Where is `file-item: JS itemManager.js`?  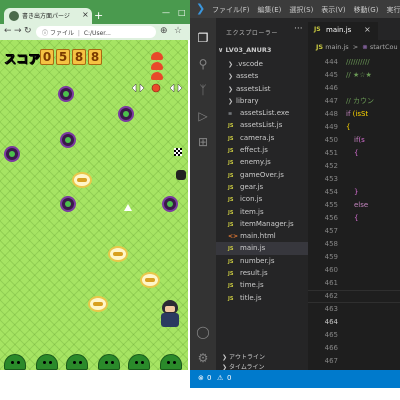
file-item: JS itemManager.js is located at coordinates (262, 224).